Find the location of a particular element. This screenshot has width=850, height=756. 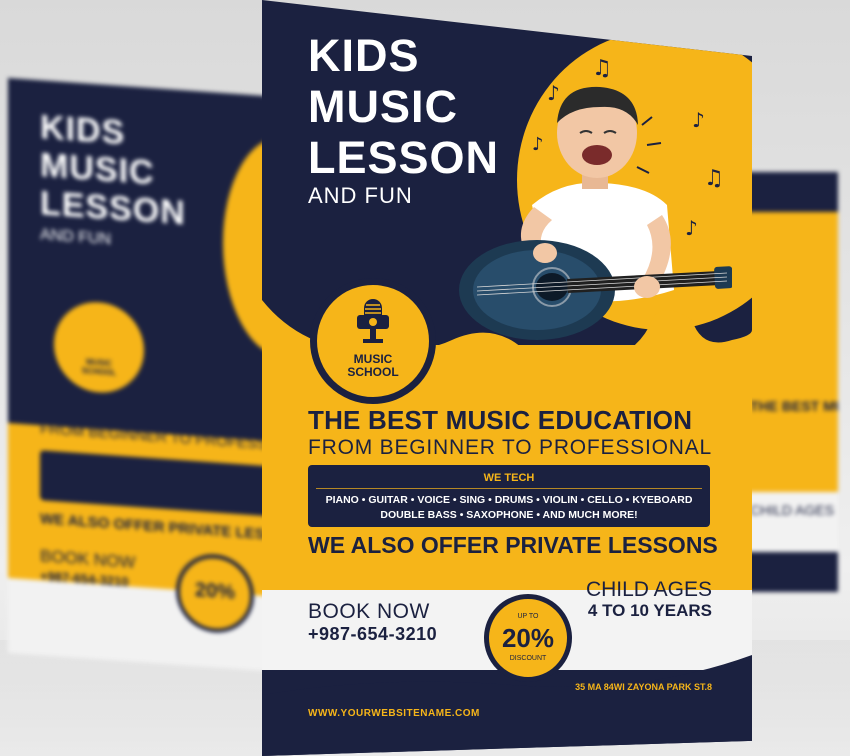

back-right-child-ages: CHILD AGES is located at coordinates (792, 510).